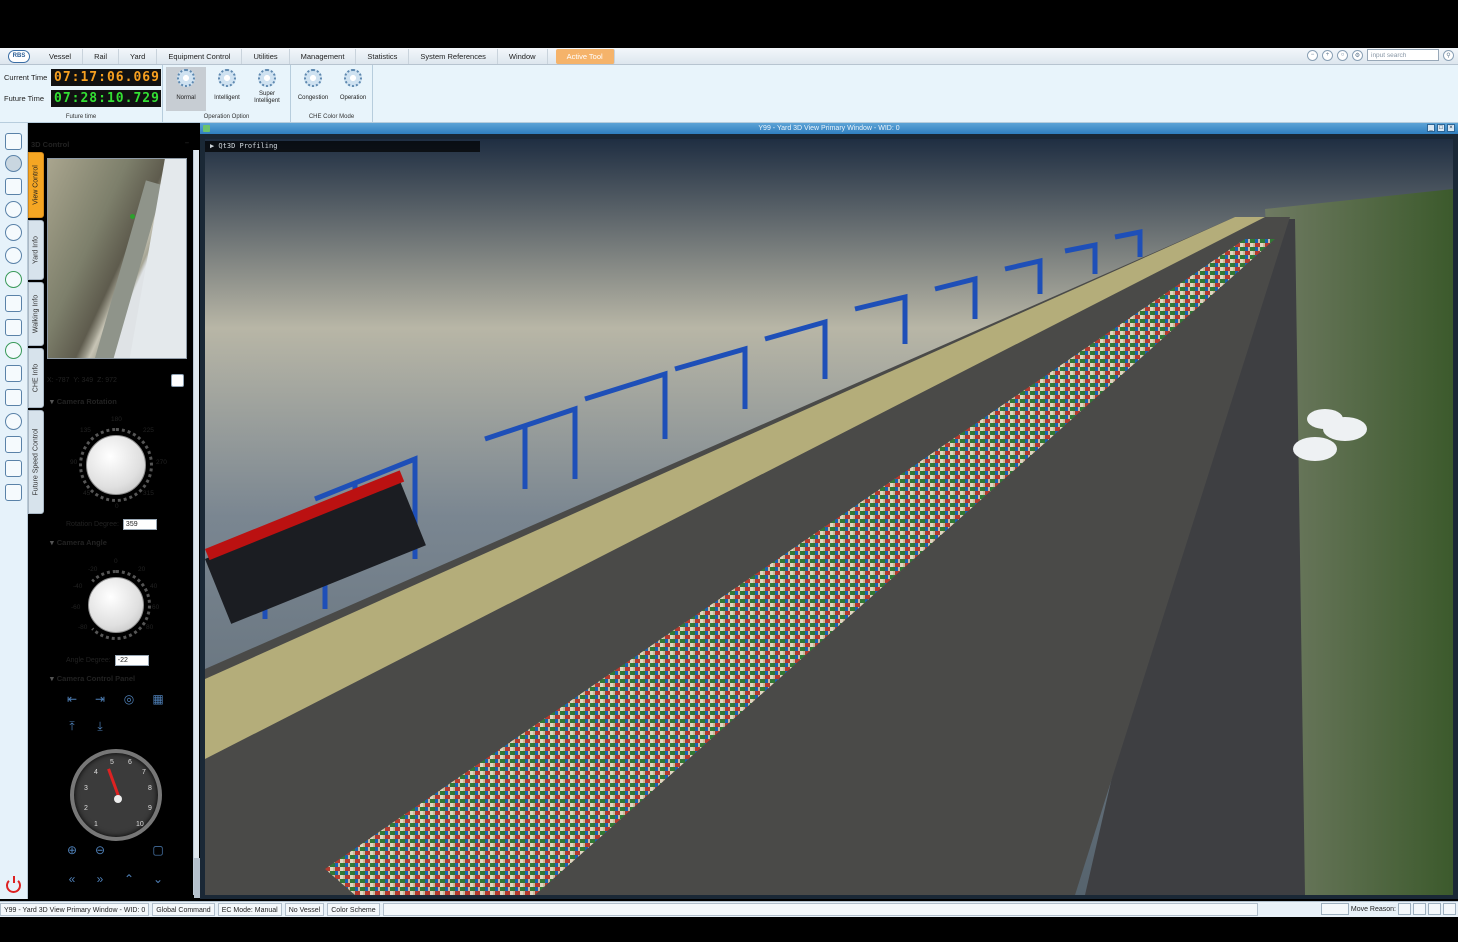  I want to click on qt3d-profiling-toggle: ▶ Qt3D Profiling, so click(342, 146).